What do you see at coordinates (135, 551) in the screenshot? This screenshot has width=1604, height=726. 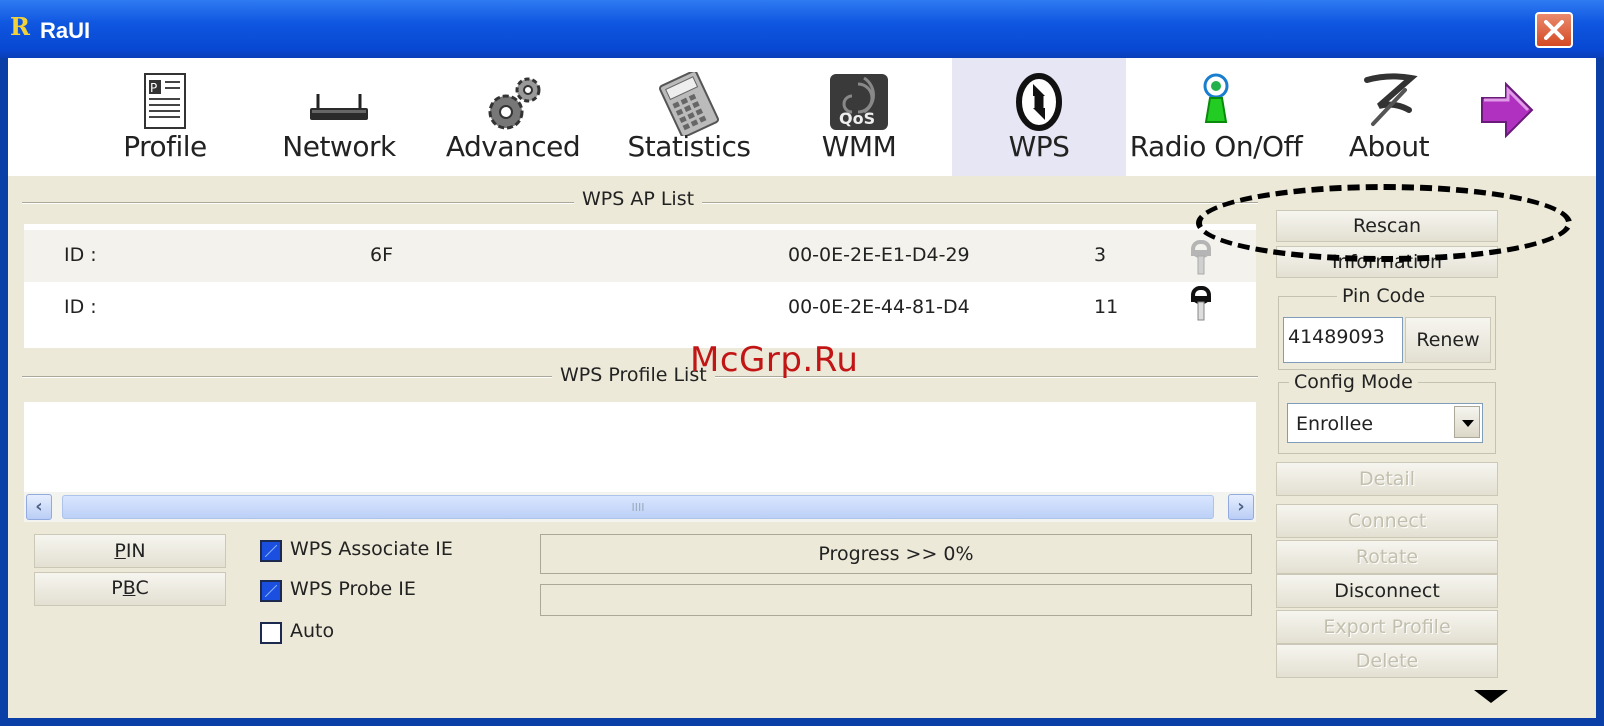 I see `pin-label-rest: IN` at bounding box center [135, 551].